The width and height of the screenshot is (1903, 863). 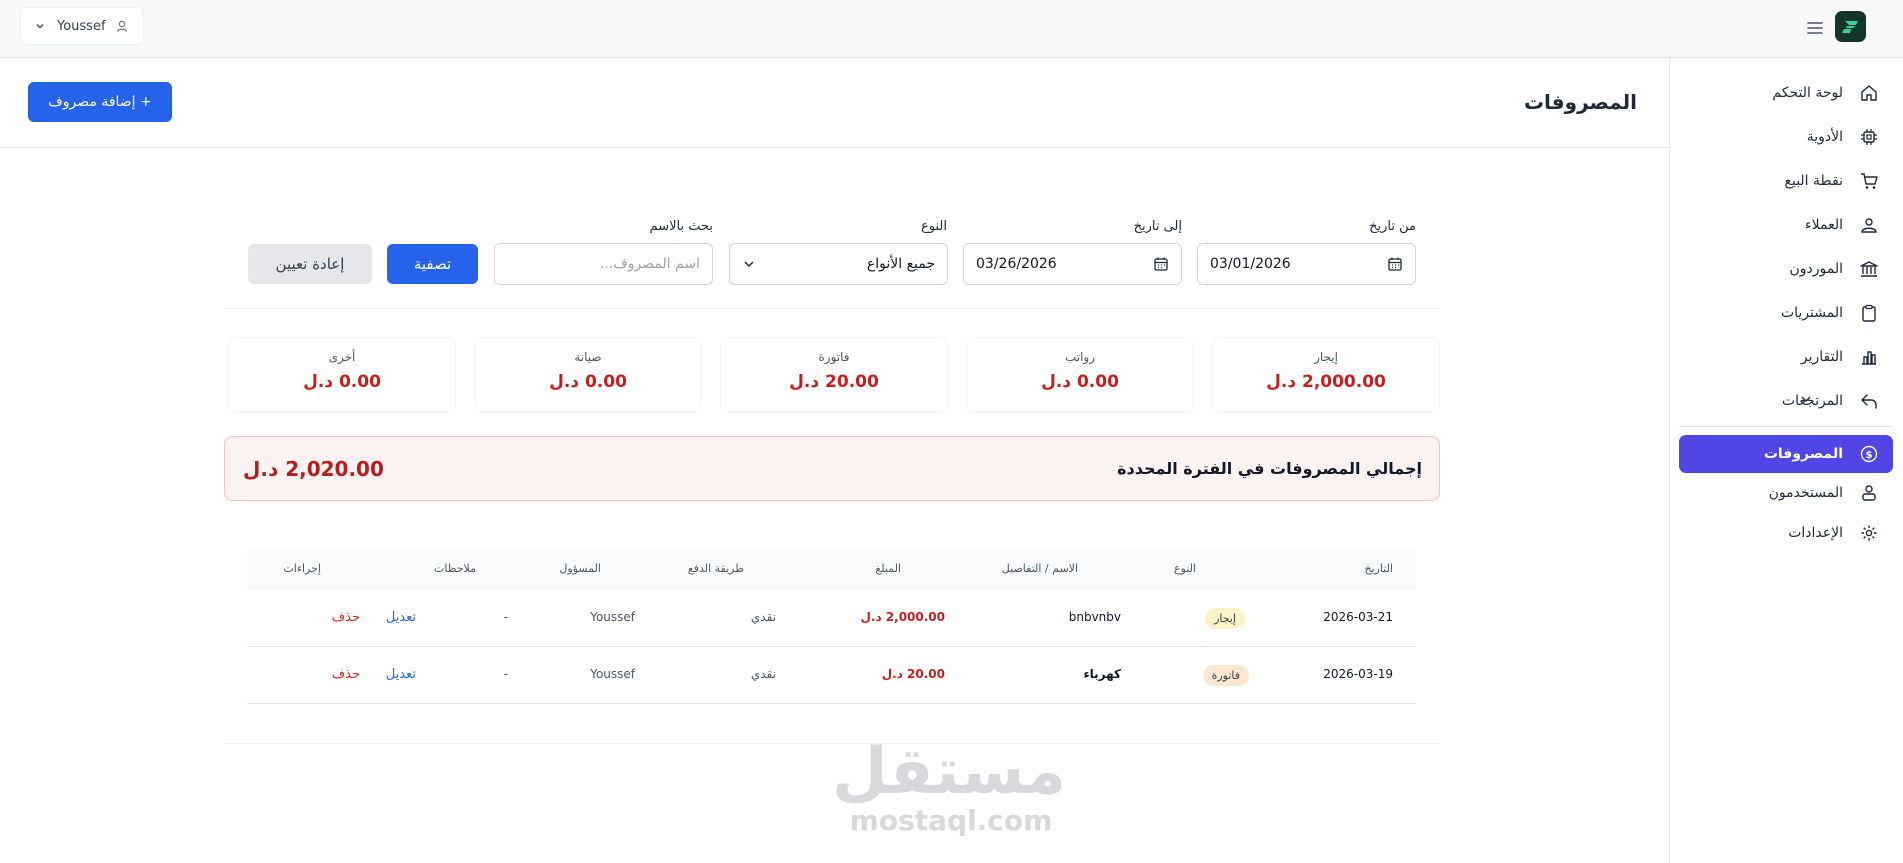 I want to click on summary-value: 2,000.00 د.ل, so click(x=1326, y=382).